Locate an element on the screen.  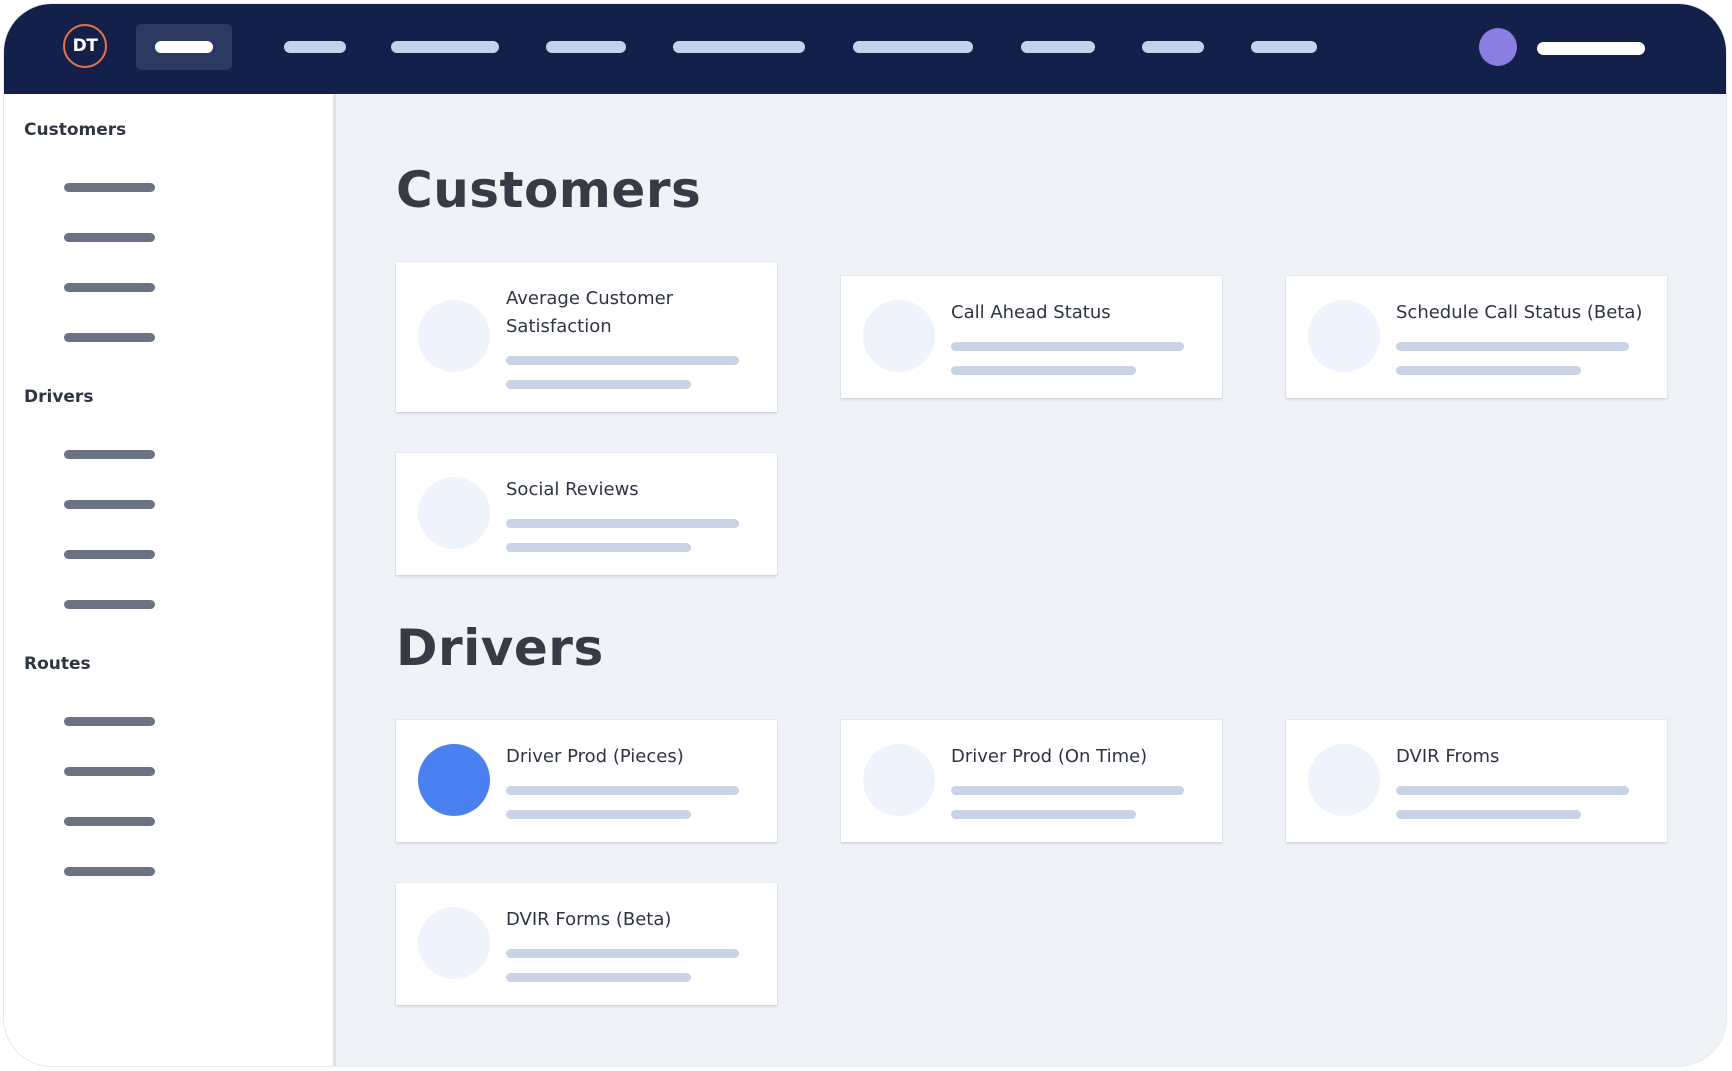
card-schedule-call-status-beta: Schedule Call Status (Beta) is located at coordinates (1476, 337).